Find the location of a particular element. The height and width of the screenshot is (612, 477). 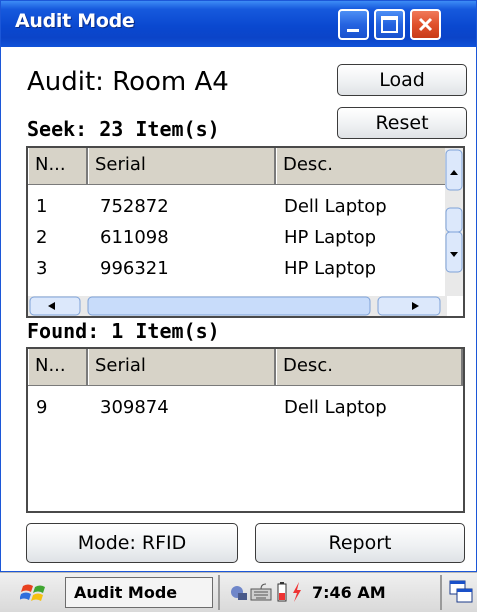

window-switch-icon is located at coordinates (461, 591).